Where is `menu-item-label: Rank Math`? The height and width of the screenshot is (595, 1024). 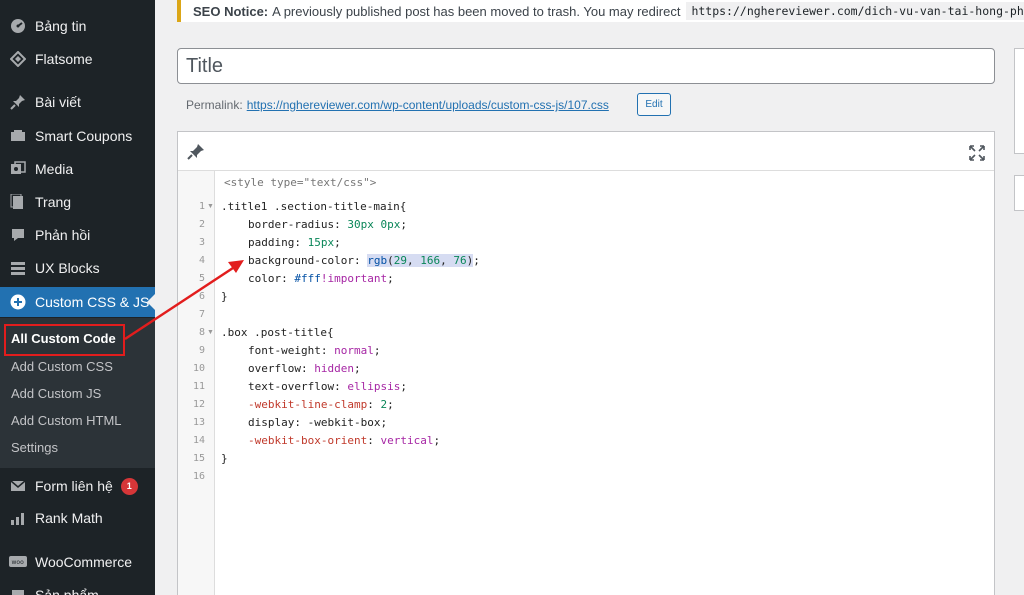 menu-item-label: Rank Math is located at coordinates (69, 518).